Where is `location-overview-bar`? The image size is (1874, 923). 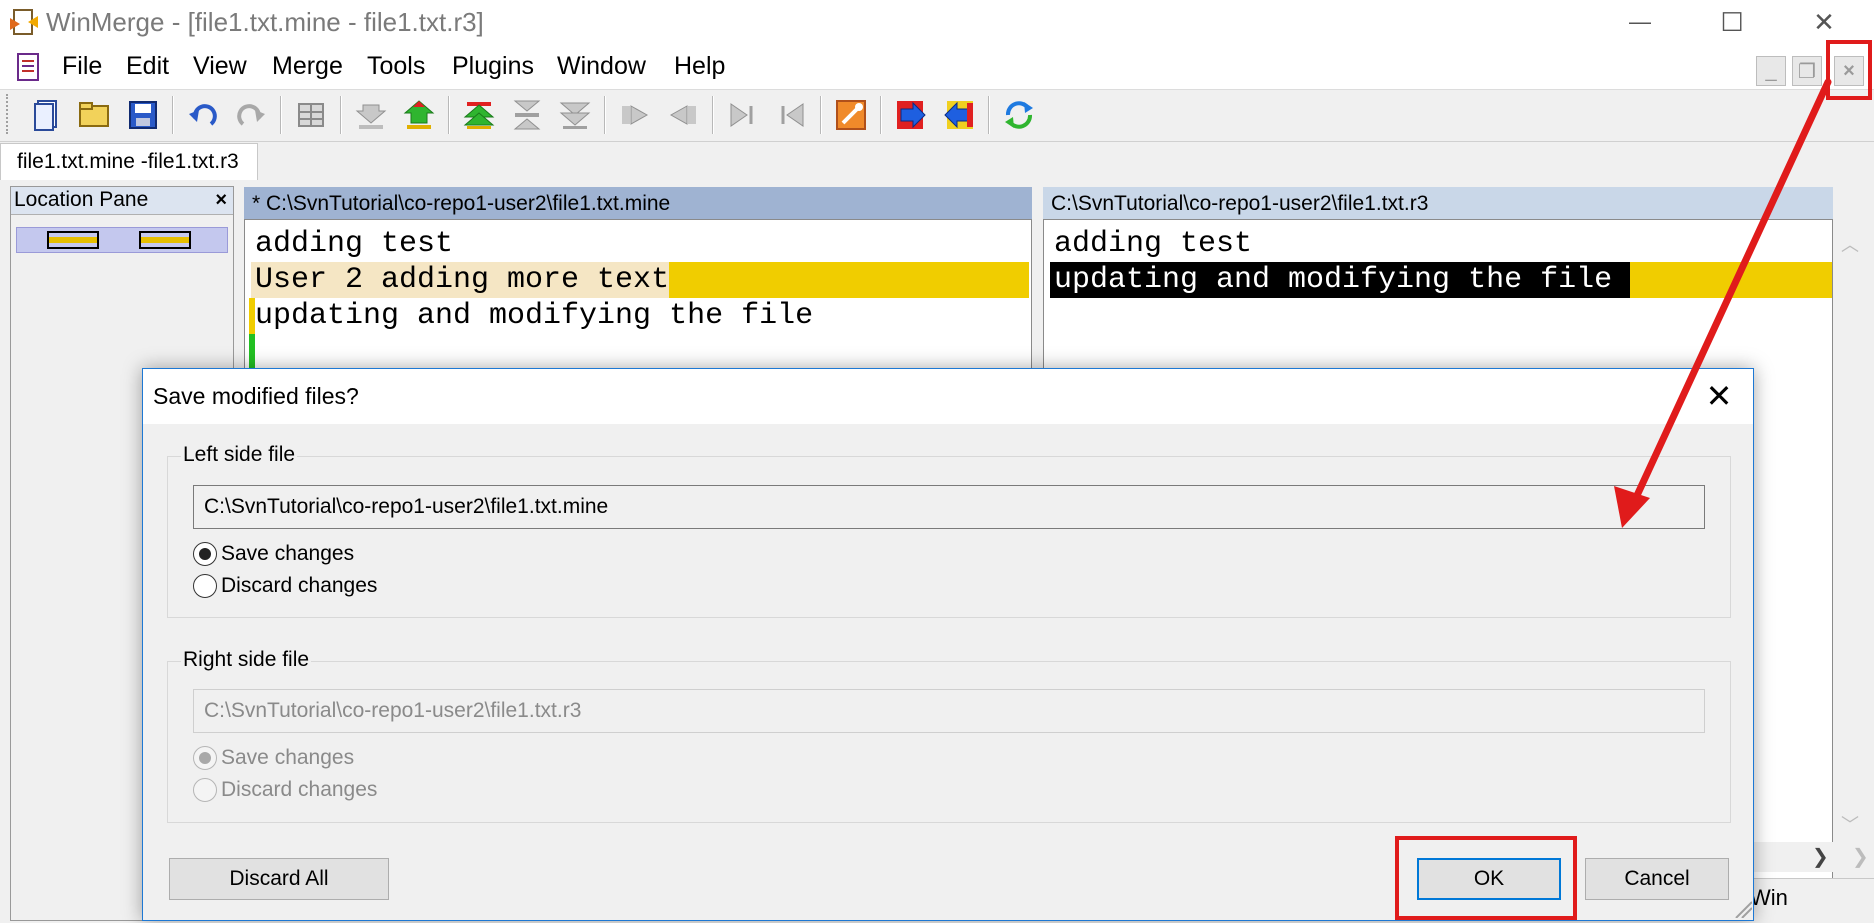 location-overview-bar is located at coordinates (122, 240).